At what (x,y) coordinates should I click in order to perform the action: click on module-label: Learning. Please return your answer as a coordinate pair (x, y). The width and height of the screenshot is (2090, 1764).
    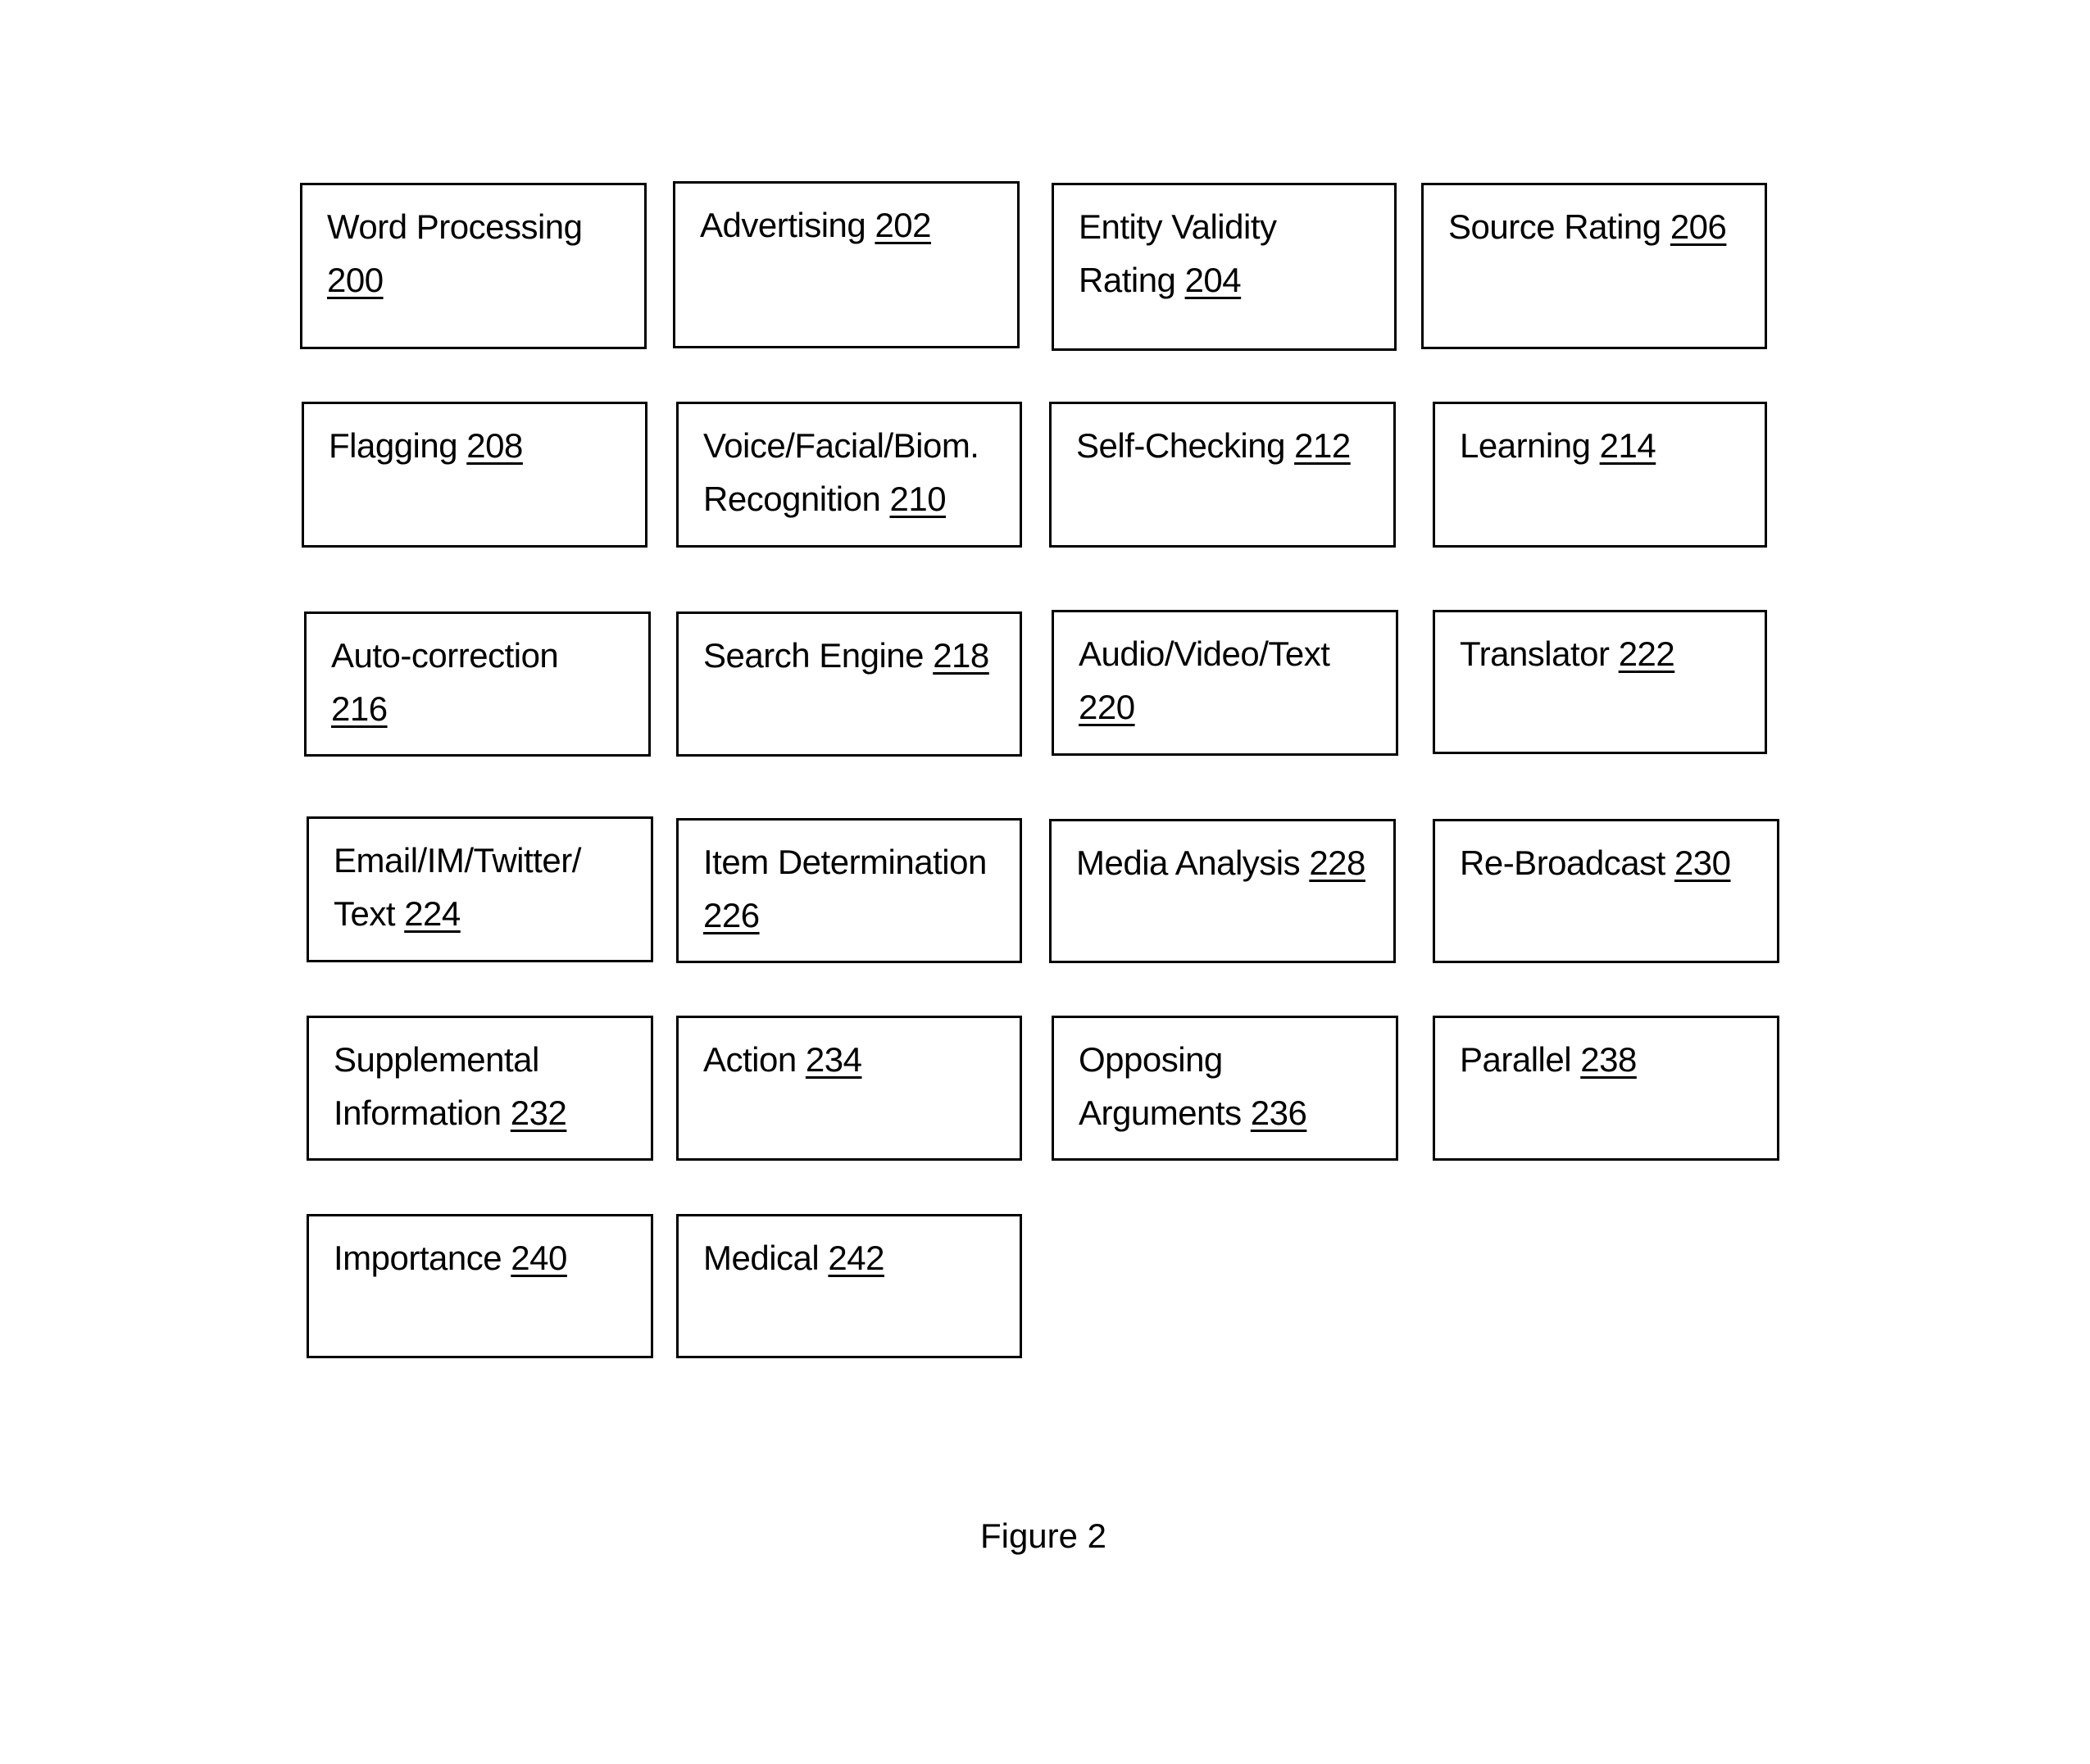
    Looking at the image, I should click on (1525, 445).